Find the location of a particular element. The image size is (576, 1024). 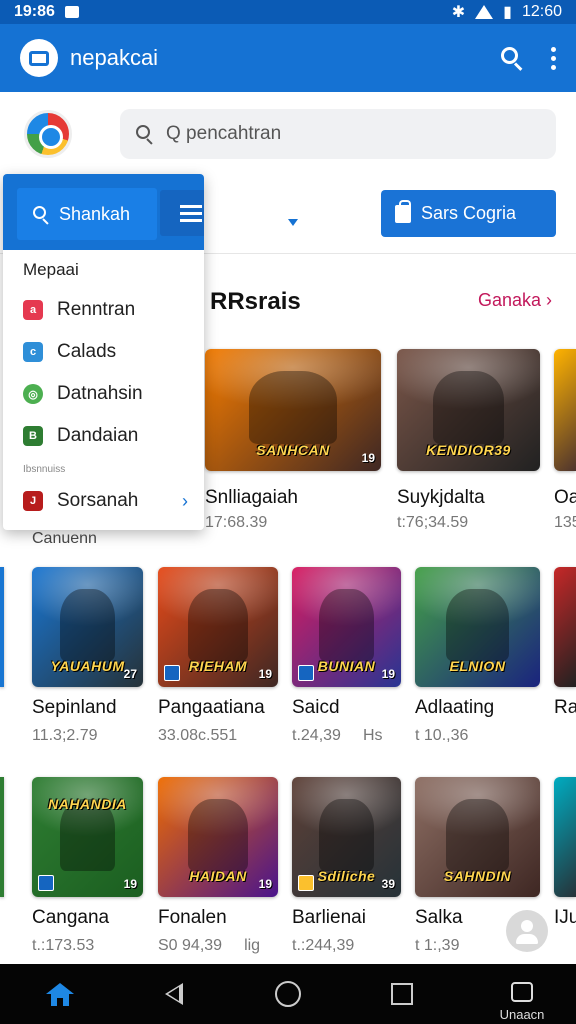

game-meta: 33.08c.551 is located at coordinates (198, 735).